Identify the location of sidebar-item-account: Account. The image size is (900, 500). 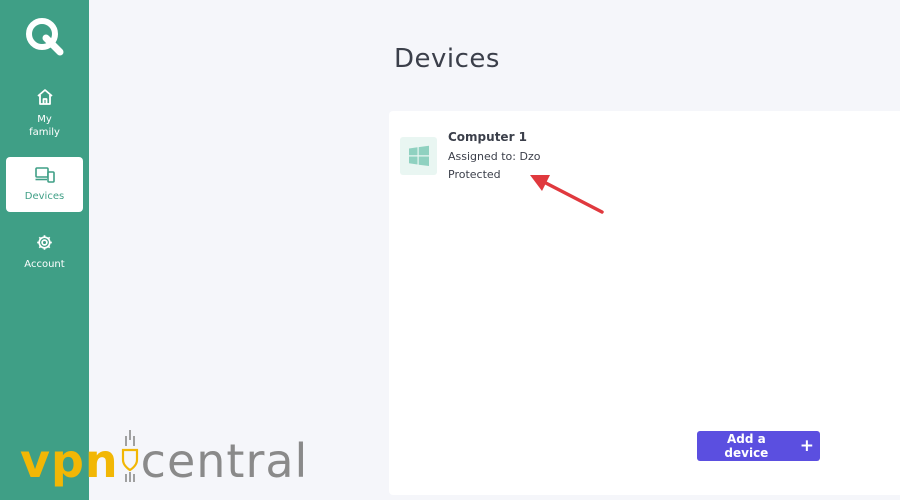
(44, 254).